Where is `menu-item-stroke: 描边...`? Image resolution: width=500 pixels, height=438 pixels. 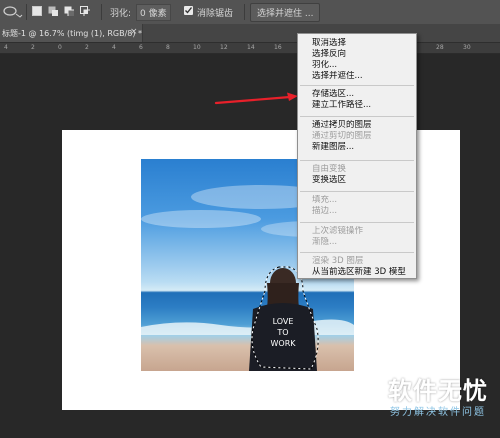 menu-item-stroke: 描边... is located at coordinates (325, 211).